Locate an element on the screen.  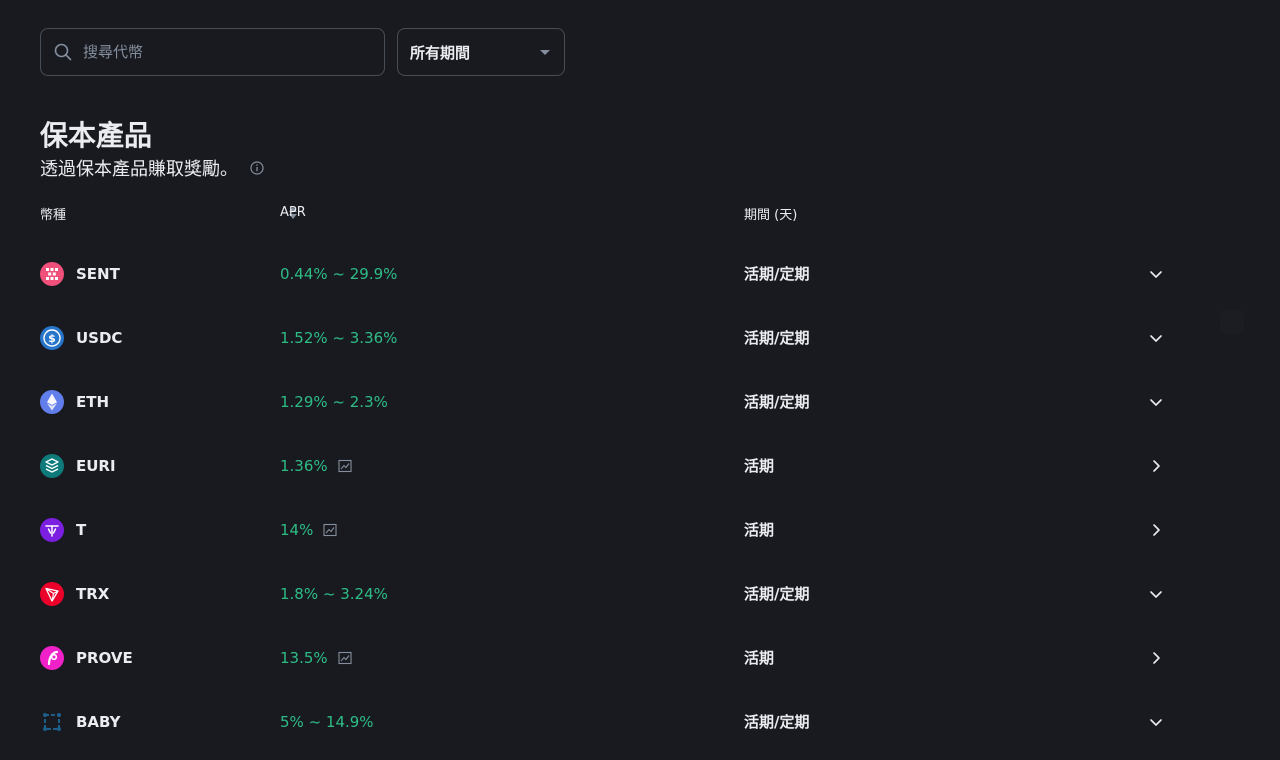
floating-widget is located at coordinates (1232, 322).